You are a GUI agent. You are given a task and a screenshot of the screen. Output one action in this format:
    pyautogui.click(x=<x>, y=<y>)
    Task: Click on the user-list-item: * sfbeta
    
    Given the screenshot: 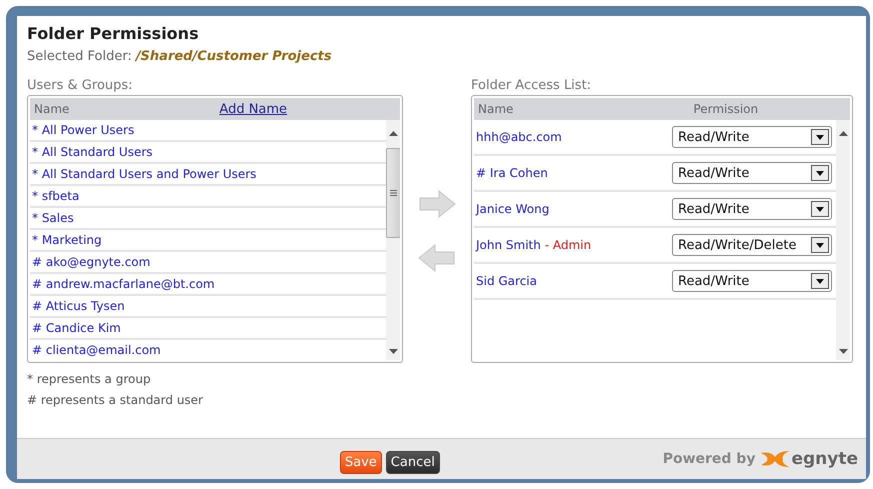 What is the action you would take?
    pyautogui.click(x=208, y=197)
    